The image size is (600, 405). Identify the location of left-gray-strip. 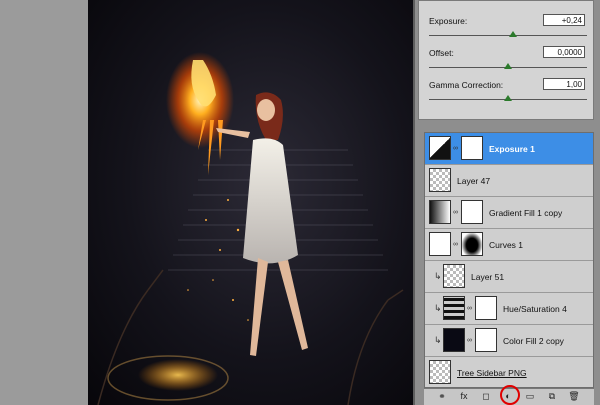
(44, 202).